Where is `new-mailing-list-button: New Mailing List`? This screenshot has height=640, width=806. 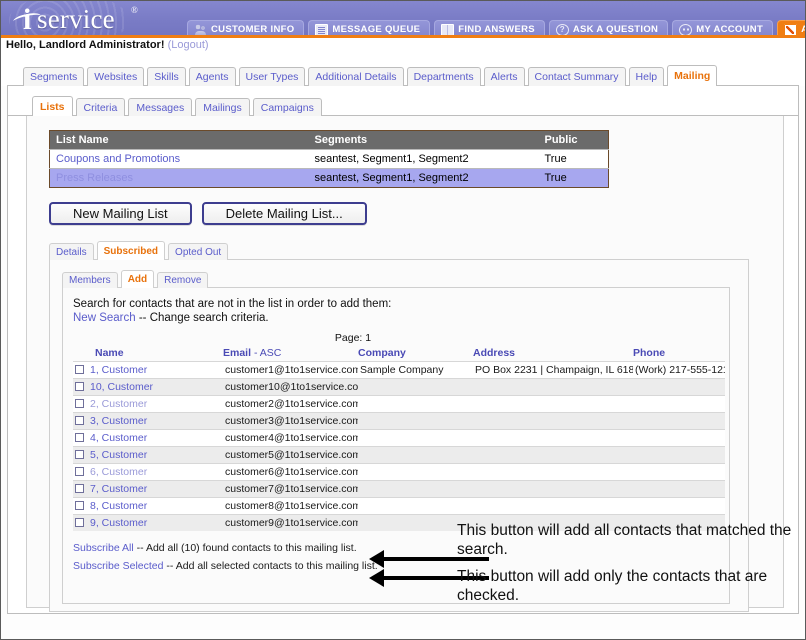
new-mailing-list-button: New Mailing List is located at coordinates (120, 213).